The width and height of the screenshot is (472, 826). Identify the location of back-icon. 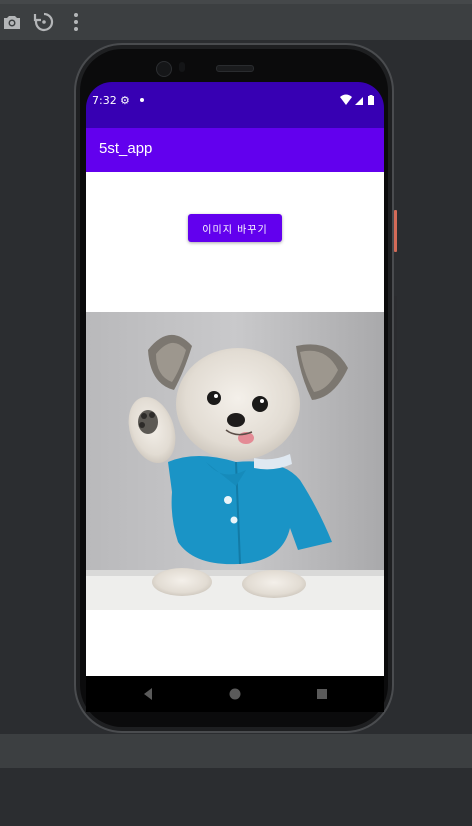
(148, 694).